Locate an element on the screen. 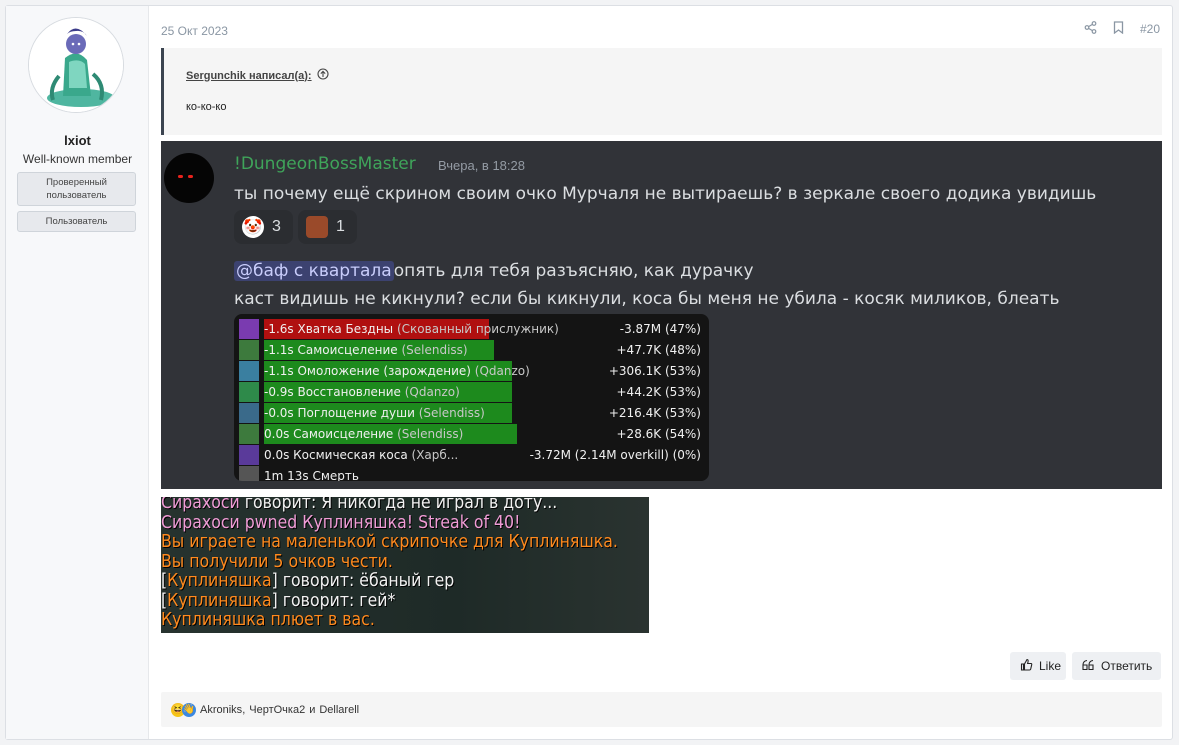 The image size is (1179, 745). wow-chat-line: Сирахоси pwned Куплиняшка! Streak of 40! is located at coordinates (340, 524).